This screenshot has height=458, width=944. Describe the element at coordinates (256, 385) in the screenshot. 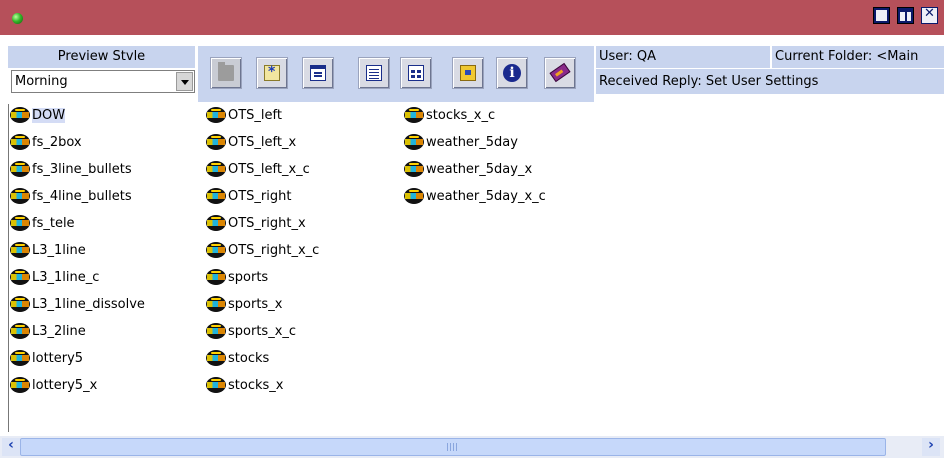

I see `list-item-label: stocks_x` at that location.